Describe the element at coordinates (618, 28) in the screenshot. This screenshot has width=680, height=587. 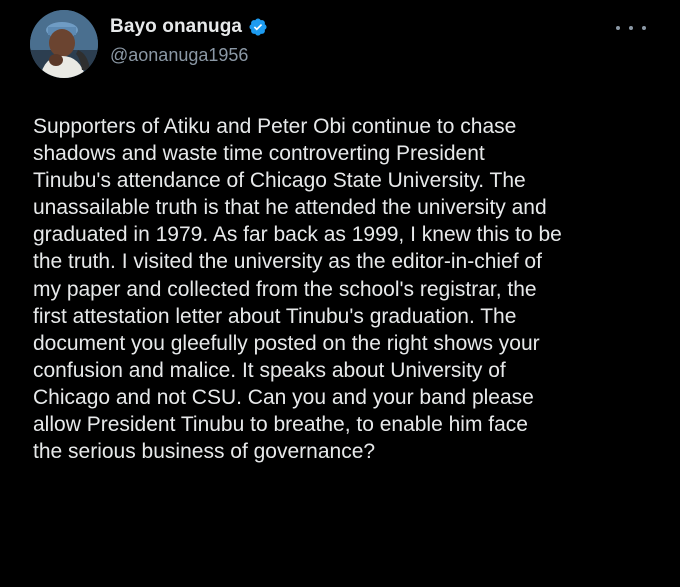
I see `more-options-icon` at that location.